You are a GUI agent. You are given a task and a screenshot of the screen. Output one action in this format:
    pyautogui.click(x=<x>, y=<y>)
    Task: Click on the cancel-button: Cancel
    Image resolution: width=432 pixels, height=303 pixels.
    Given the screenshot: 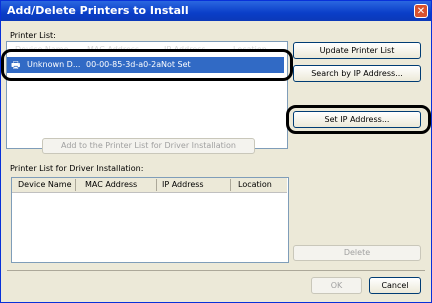 What is the action you would take?
    pyautogui.click(x=395, y=285)
    